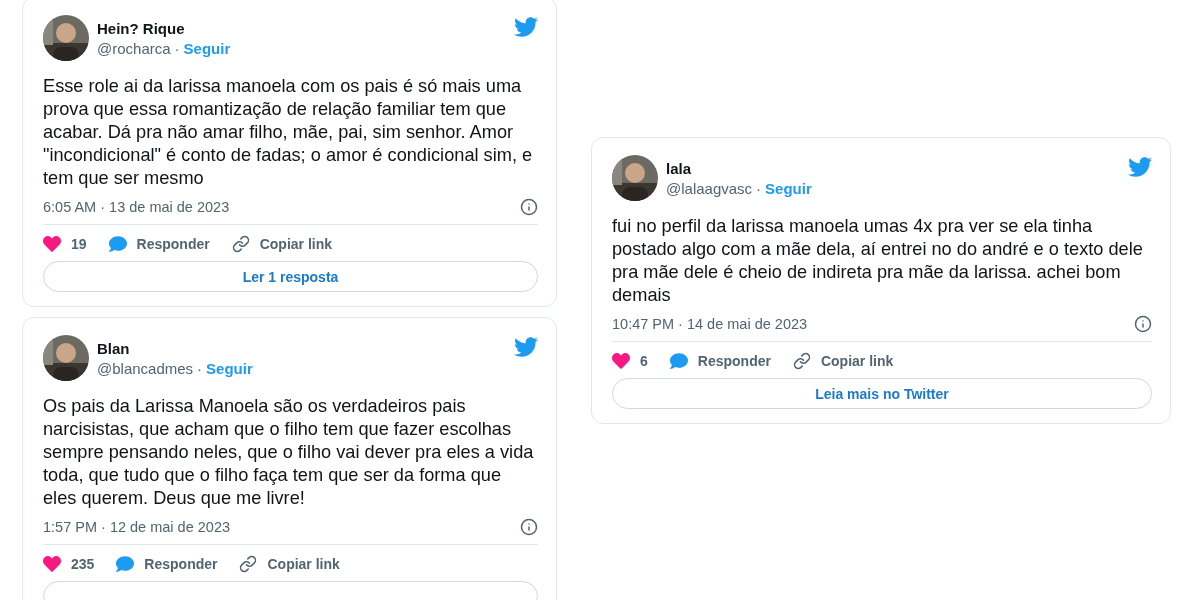 The height and width of the screenshot is (600, 1200). I want to click on user-name: lala, so click(679, 168).